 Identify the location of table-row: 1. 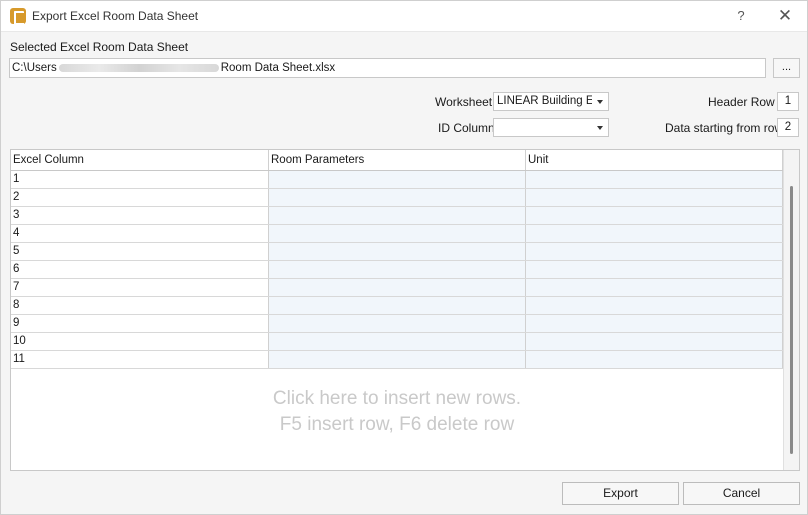
(397, 180).